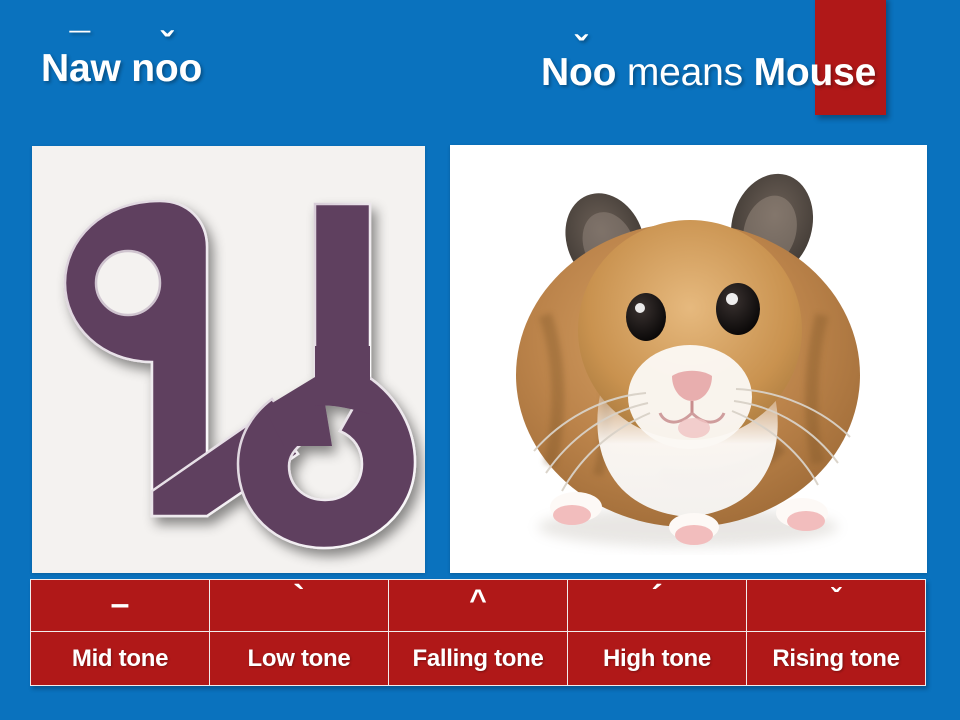 The image size is (960, 720). I want to click on right-title-means: means, so click(684, 72).